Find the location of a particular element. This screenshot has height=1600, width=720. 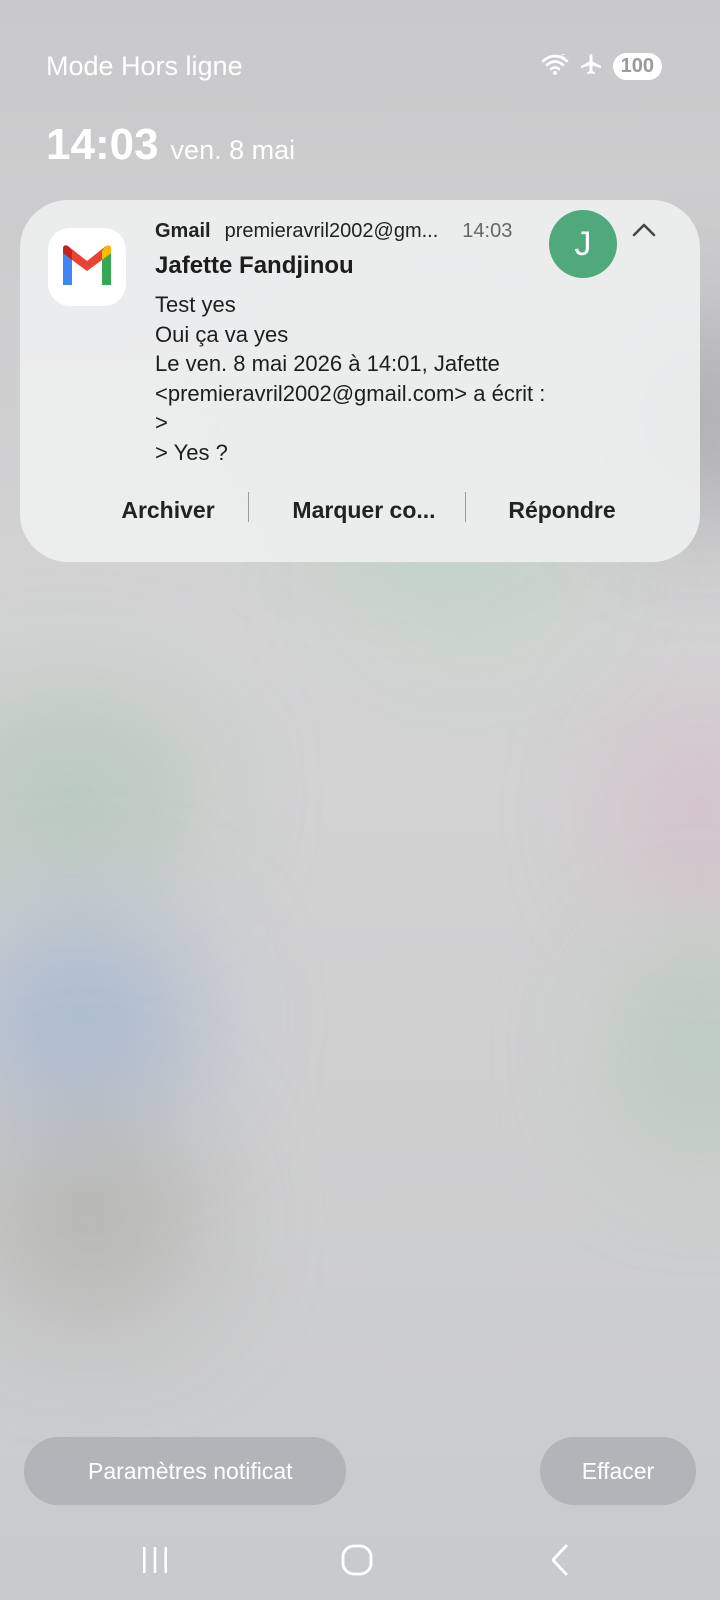

archive-button: Archiver is located at coordinates (168, 510).